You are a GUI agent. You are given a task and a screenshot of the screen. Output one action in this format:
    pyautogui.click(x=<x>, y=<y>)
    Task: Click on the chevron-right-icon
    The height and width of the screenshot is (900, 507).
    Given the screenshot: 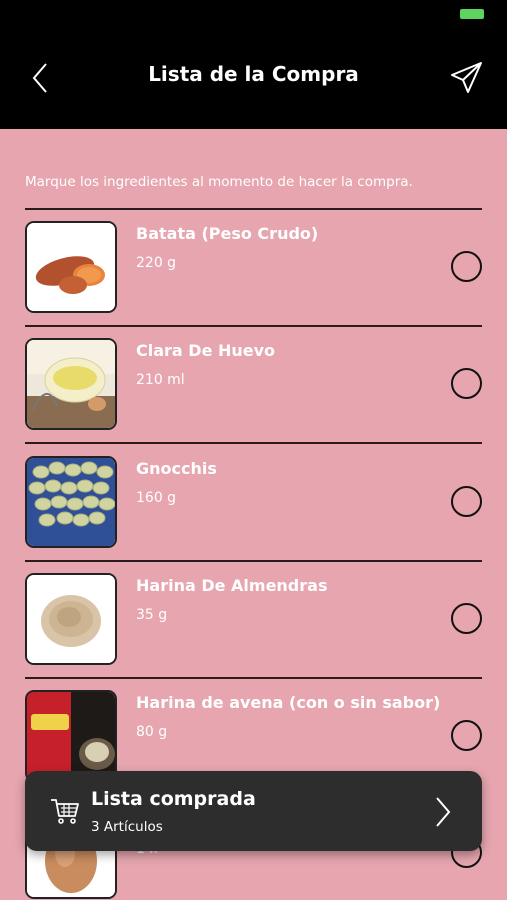 What is the action you would take?
    pyautogui.click(x=443, y=812)
    